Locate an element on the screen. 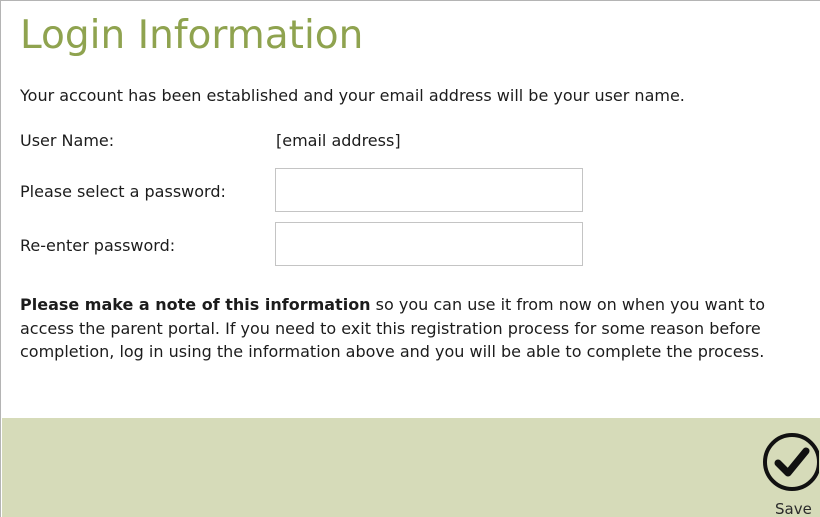  check-circle-icon is located at coordinates (791, 462).